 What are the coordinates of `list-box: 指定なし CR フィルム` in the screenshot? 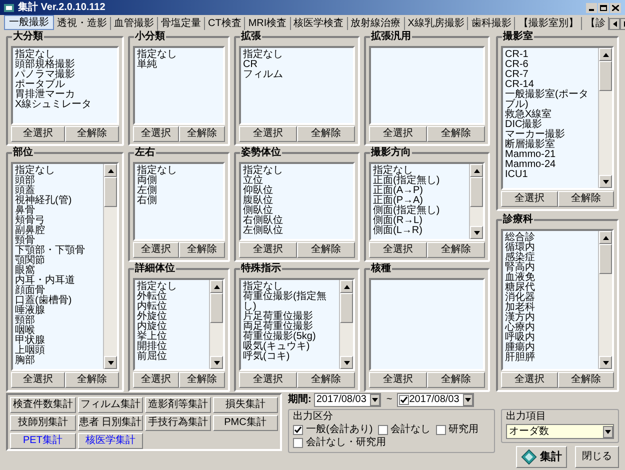 It's located at (297, 85).